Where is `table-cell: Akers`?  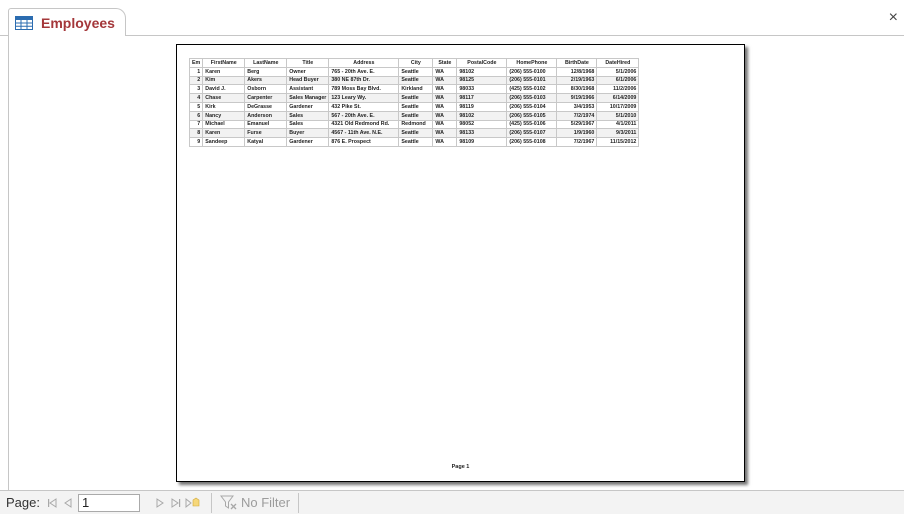 table-cell: Akers is located at coordinates (266, 80).